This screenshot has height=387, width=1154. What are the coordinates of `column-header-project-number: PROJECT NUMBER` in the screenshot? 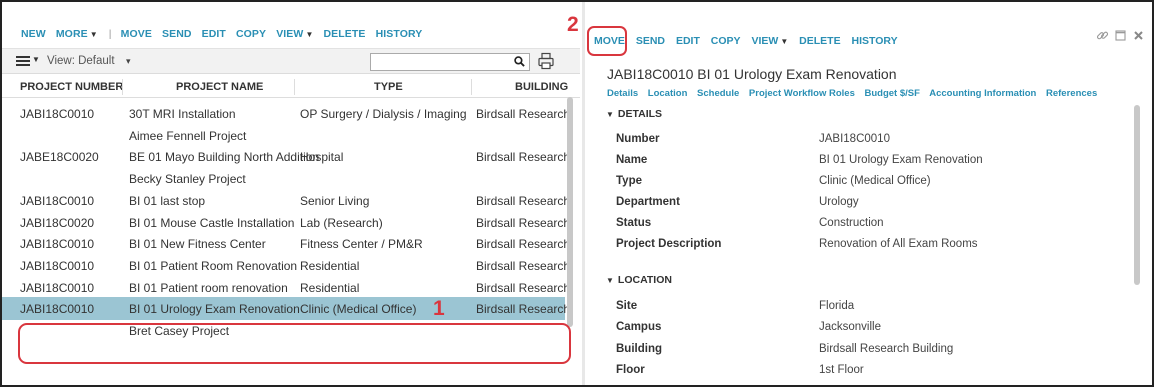 It's located at (71, 87).